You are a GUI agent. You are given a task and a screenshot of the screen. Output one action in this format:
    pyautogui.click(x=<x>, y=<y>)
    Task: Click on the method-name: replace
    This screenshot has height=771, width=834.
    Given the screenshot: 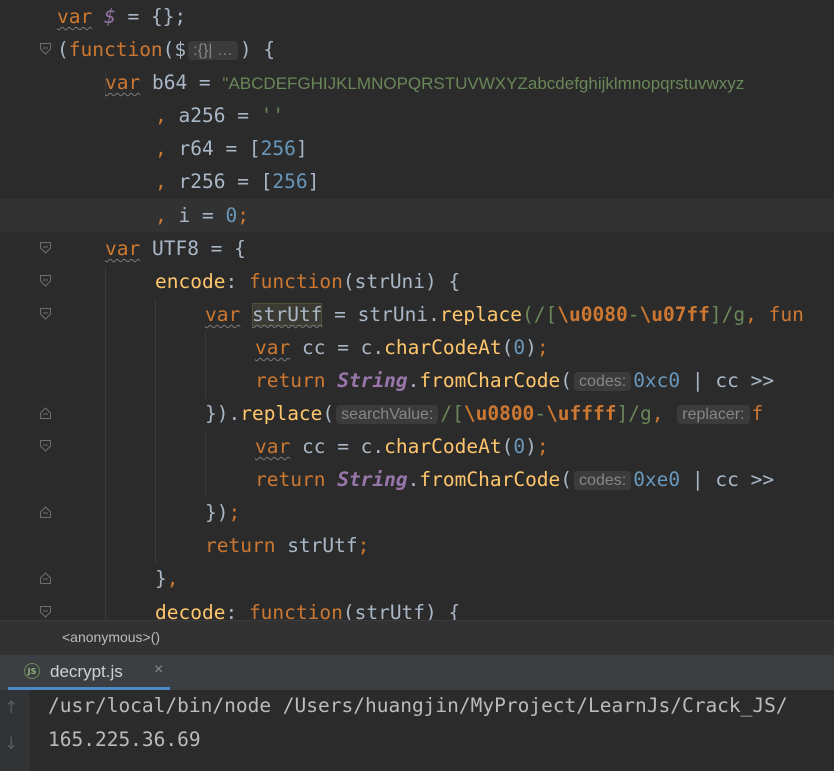 What is the action you would take?
    pyautogui.click(x=481, y=314)
    